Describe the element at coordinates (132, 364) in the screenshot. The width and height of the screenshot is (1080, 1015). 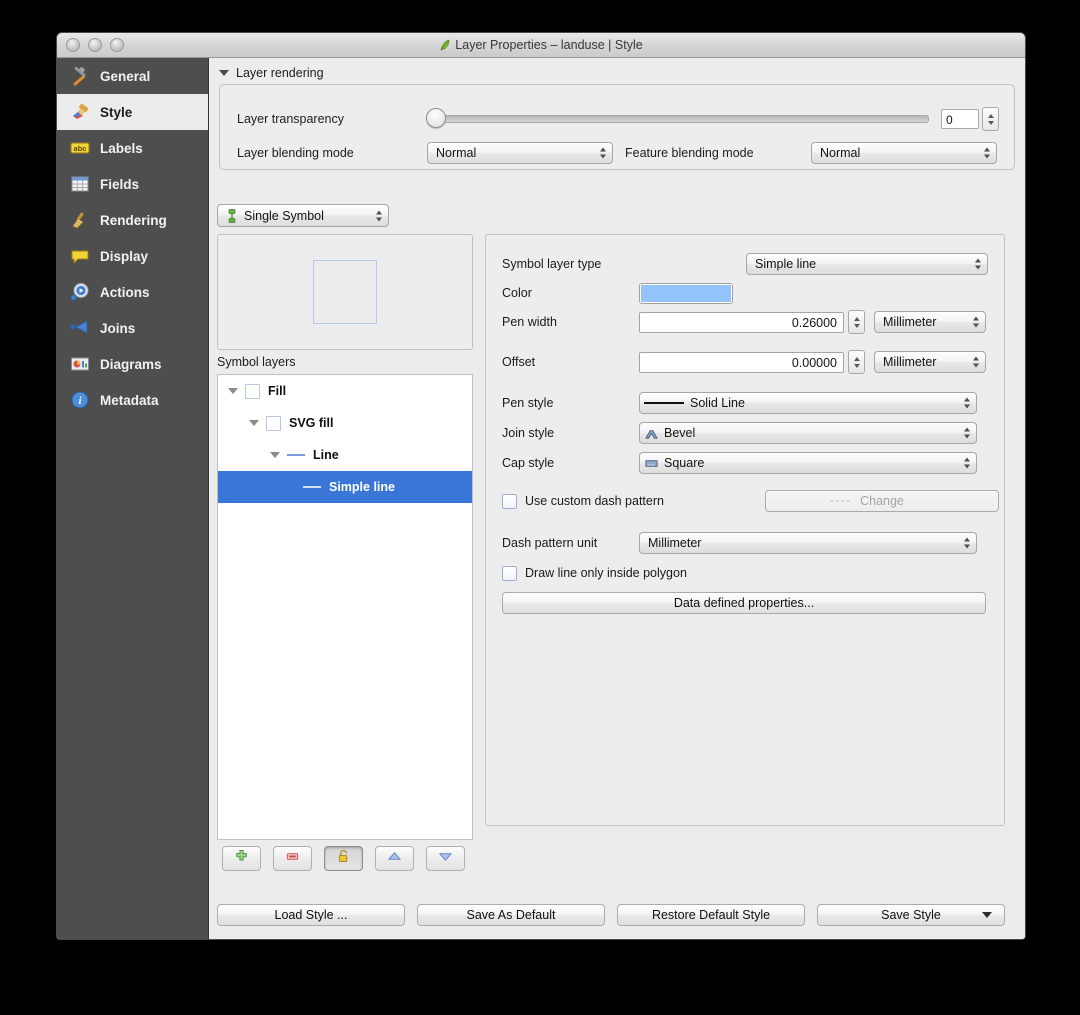
I see `sidebar-item-diagrams: Diagrams` at that location.